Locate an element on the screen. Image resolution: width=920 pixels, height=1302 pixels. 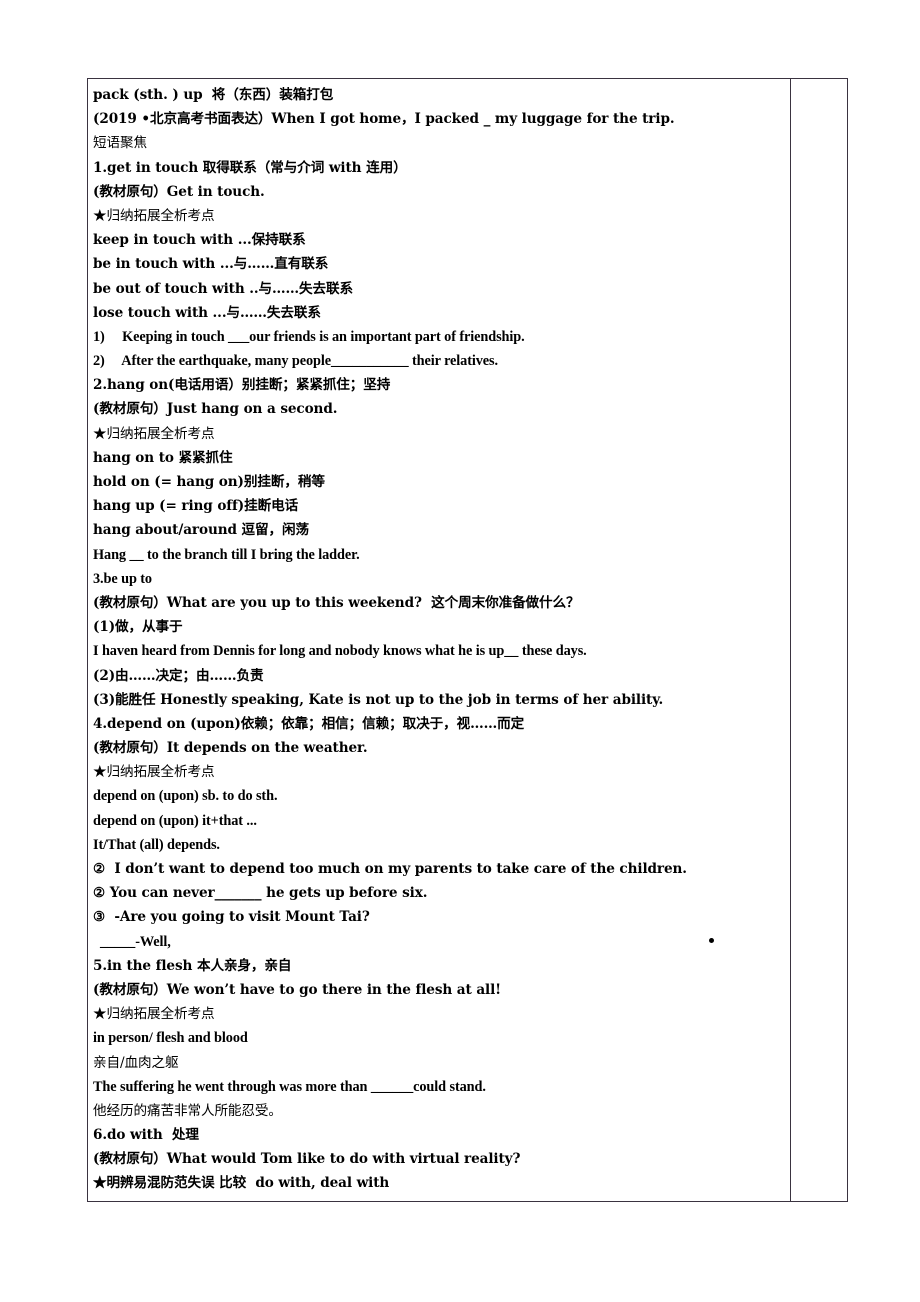
text-line: 亲自/血肉之躯 is located at coordinates (439, 1063).